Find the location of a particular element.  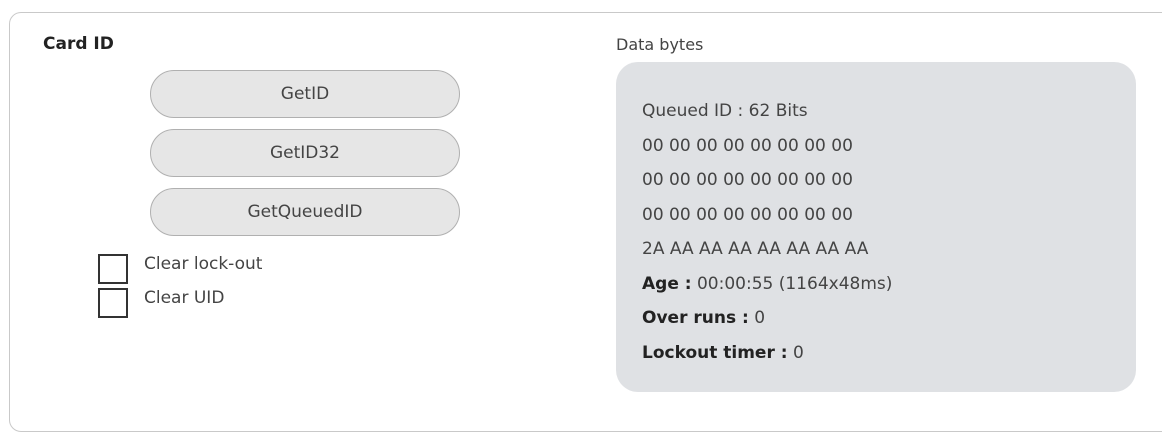

age-label: Age : is located at coordinates (667, 283).